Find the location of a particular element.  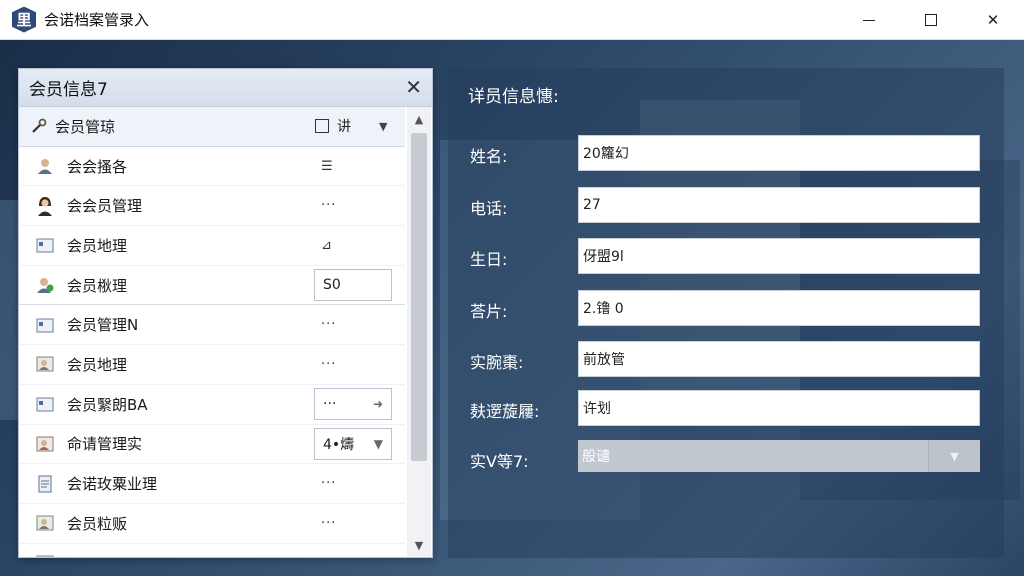

list-item: 会员粒贩 ··· is located at coordinates (212, 524).